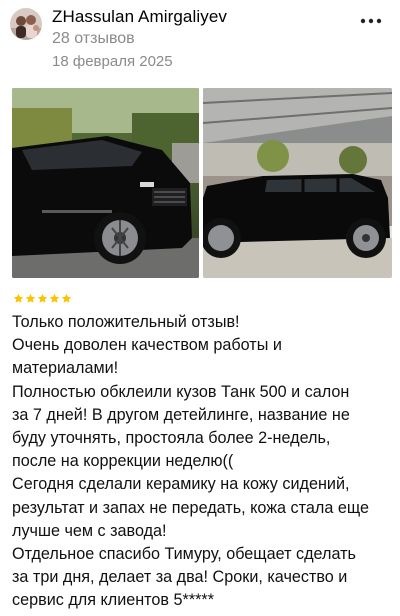  I want to click on more-dots-icon, so click(371, 21).